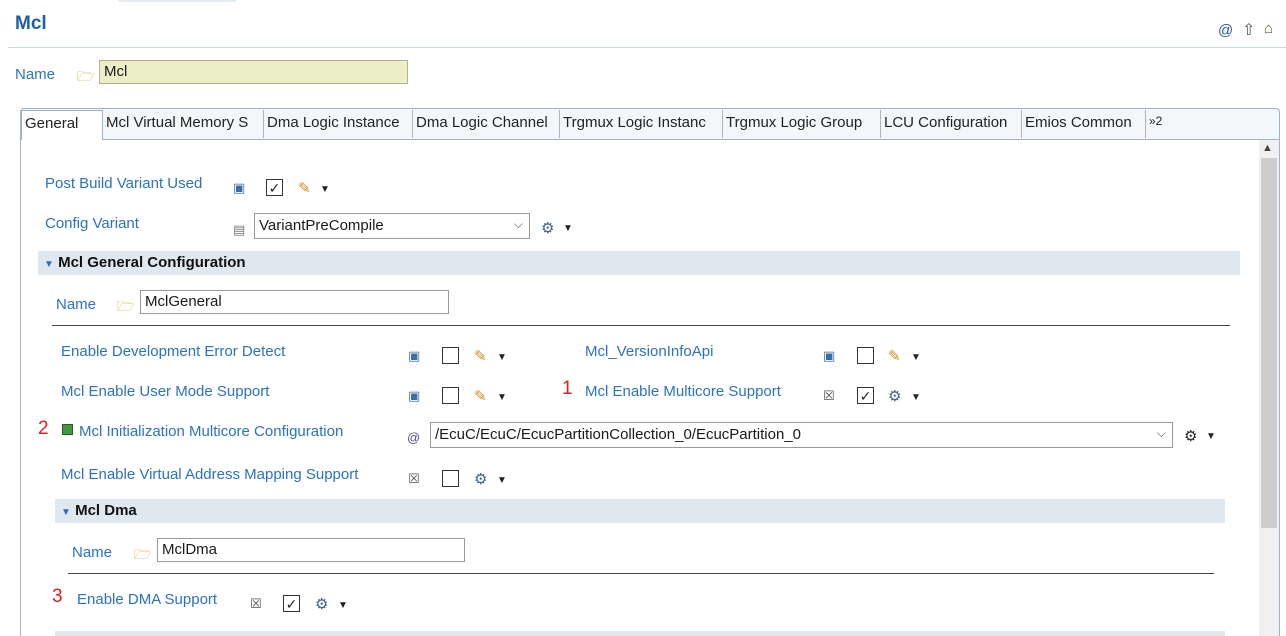 Image resolution: width=1286 pixels, height=636 pixels. Describe the element at coordinates (865, 355) in the screenshot. I see `version-info-checkbox` at that location.